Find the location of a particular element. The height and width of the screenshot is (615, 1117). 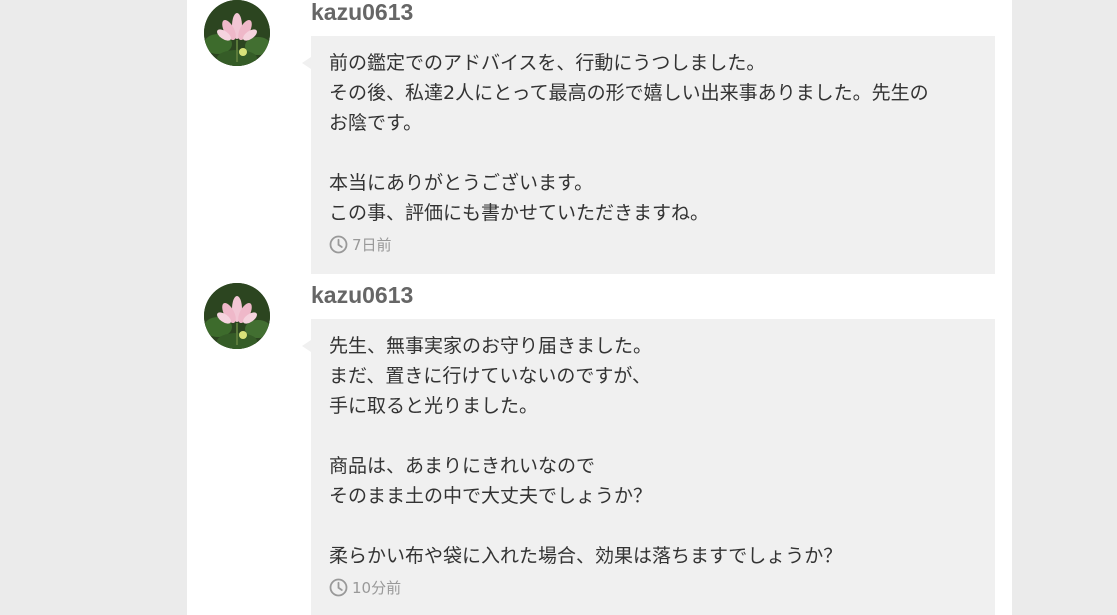

timestamp-text: 10分前 is located at coordinates (377, 587).